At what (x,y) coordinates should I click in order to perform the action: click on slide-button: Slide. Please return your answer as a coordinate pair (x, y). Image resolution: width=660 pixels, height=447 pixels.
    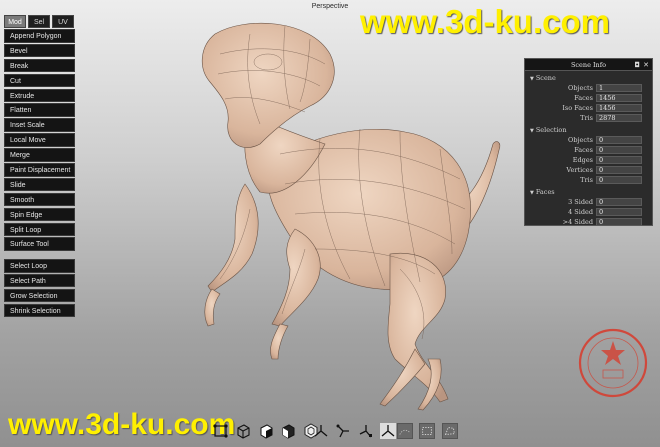
    Looking at the image, I should click on (39, 184).